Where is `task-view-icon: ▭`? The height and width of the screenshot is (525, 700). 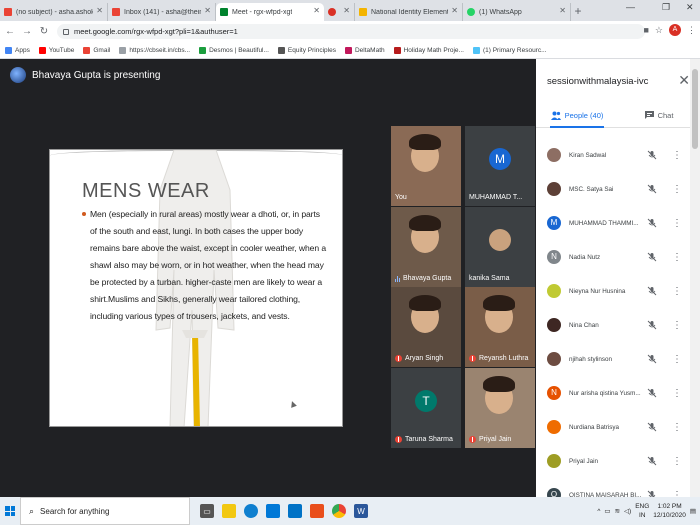
task-view-icon: ▭ is located at coordinates (207, 511).